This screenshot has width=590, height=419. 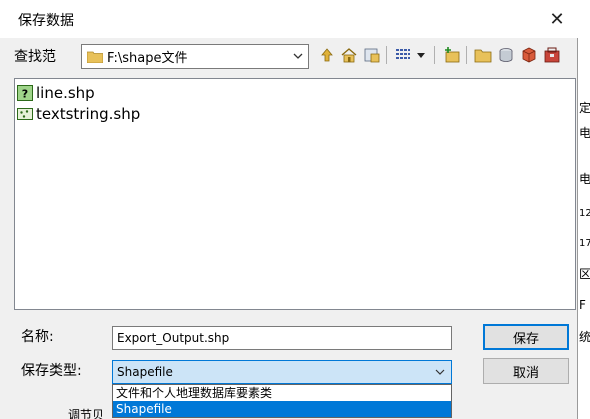 I want to click on close-button: ✕, so click(x=557, y=19).